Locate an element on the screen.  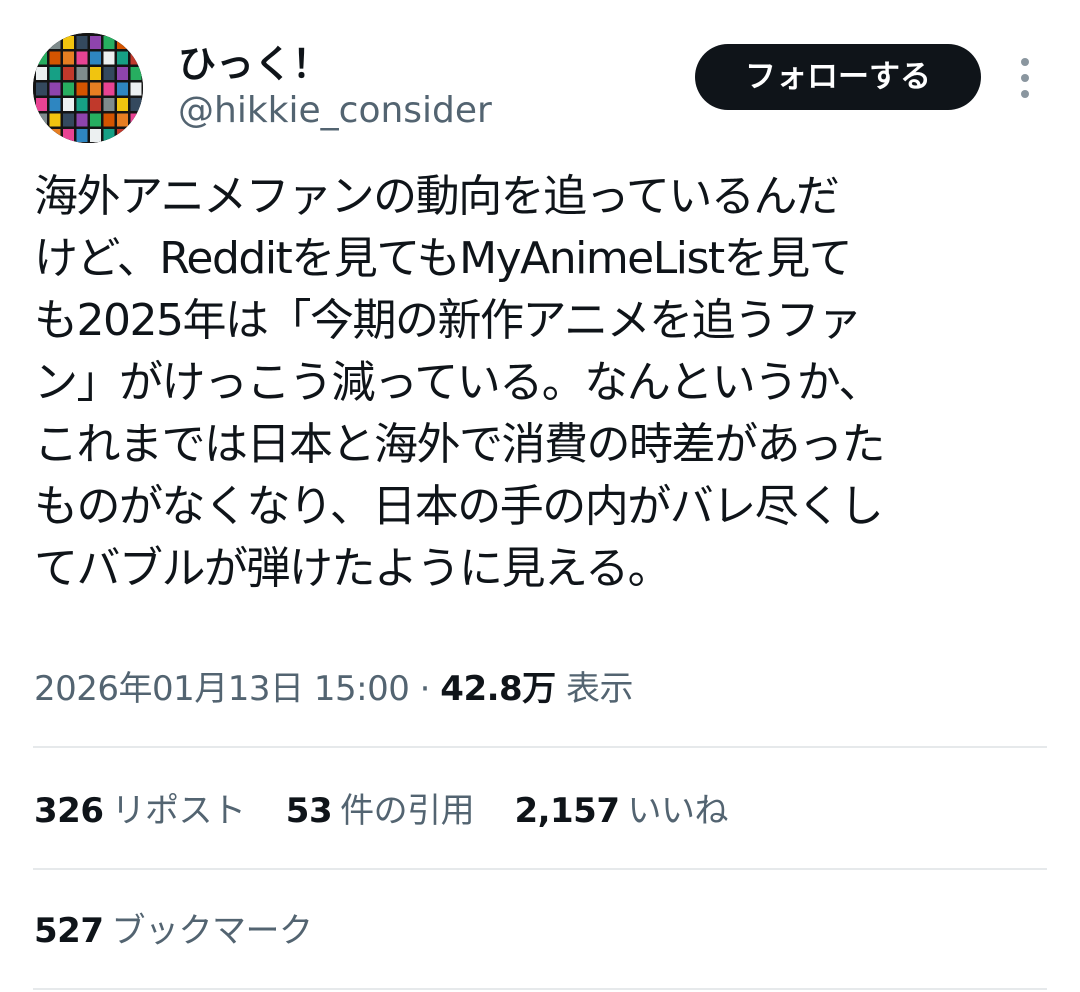
reposts-count: 326 is located at coordinates (69, 811).